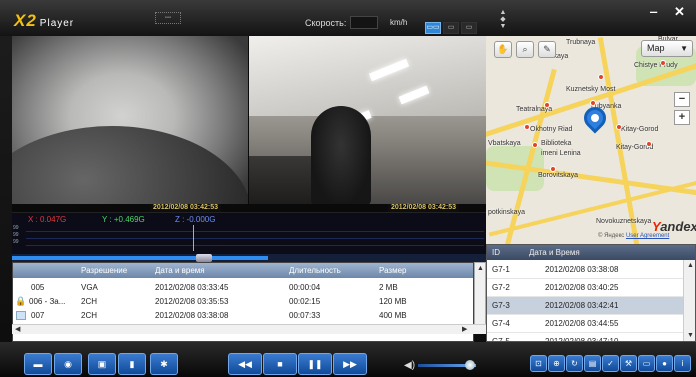 Image resolution: width=696 pixels, height=377 pixels. What do you see at coordinates (646, 363) in the screenshot?
I see `screen-icon: ▭` at bounding box center [646, 363].